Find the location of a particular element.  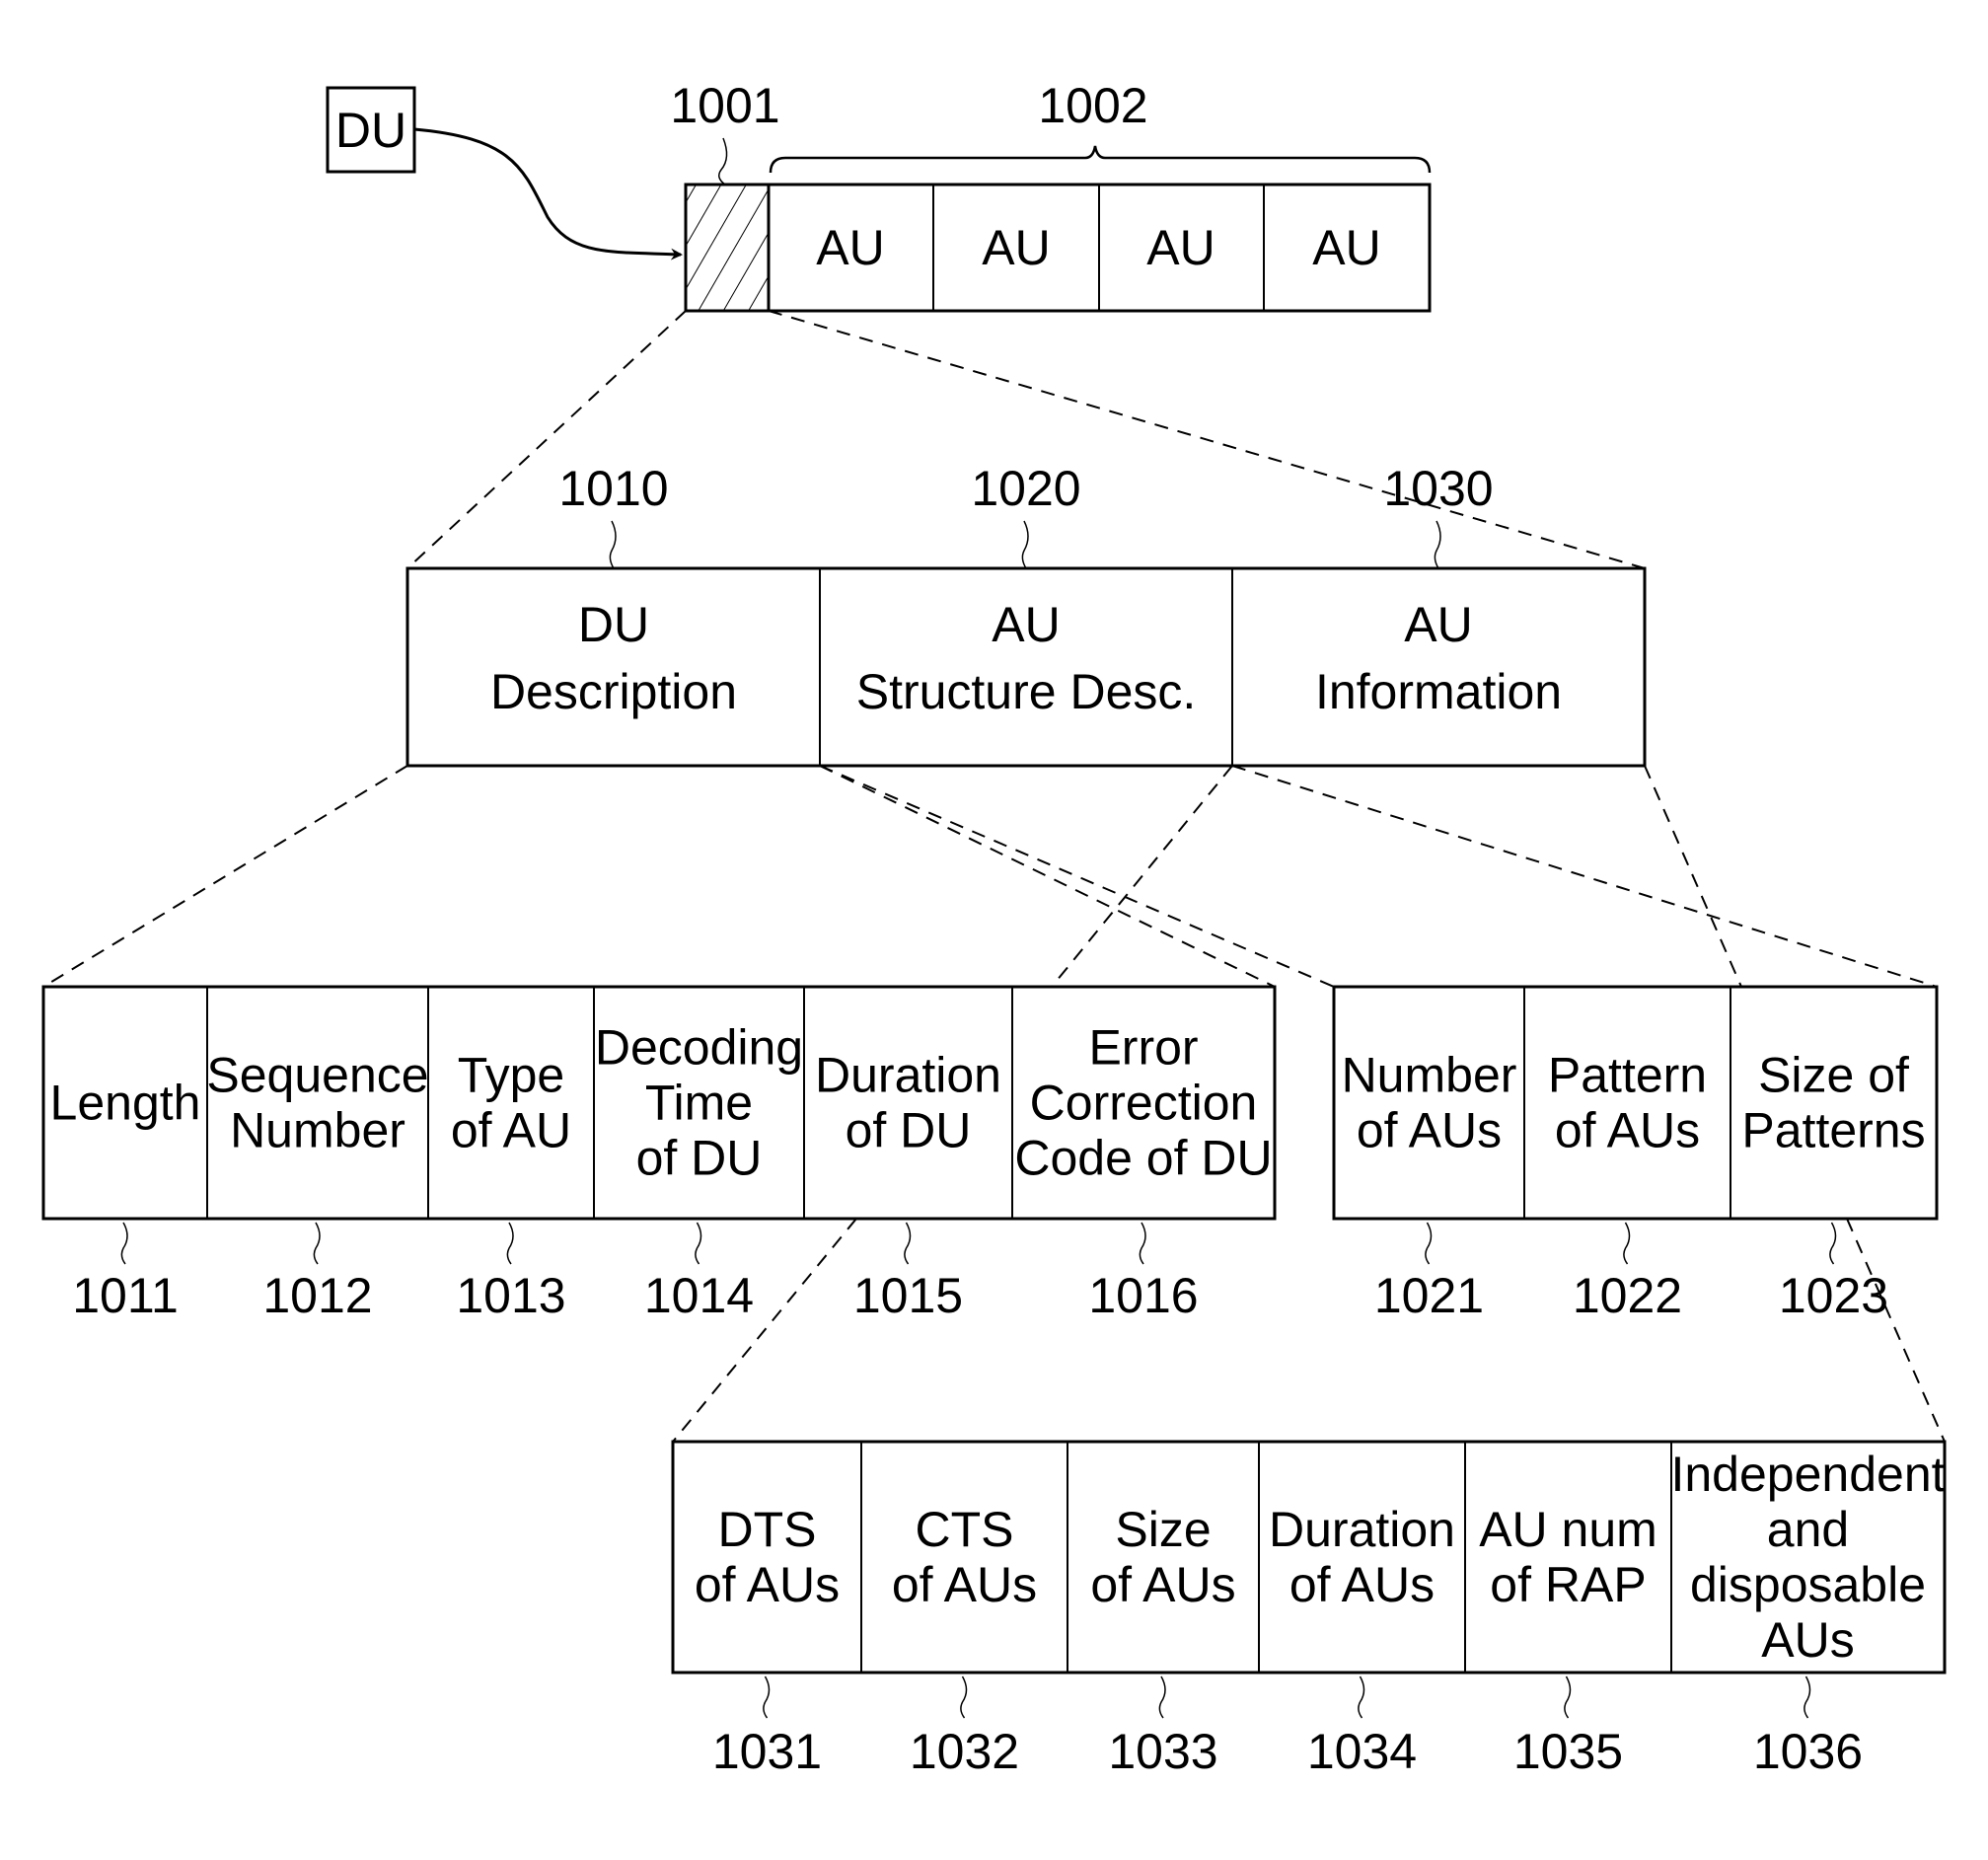

du-source-label: DU is located at coordinates (371, 130).